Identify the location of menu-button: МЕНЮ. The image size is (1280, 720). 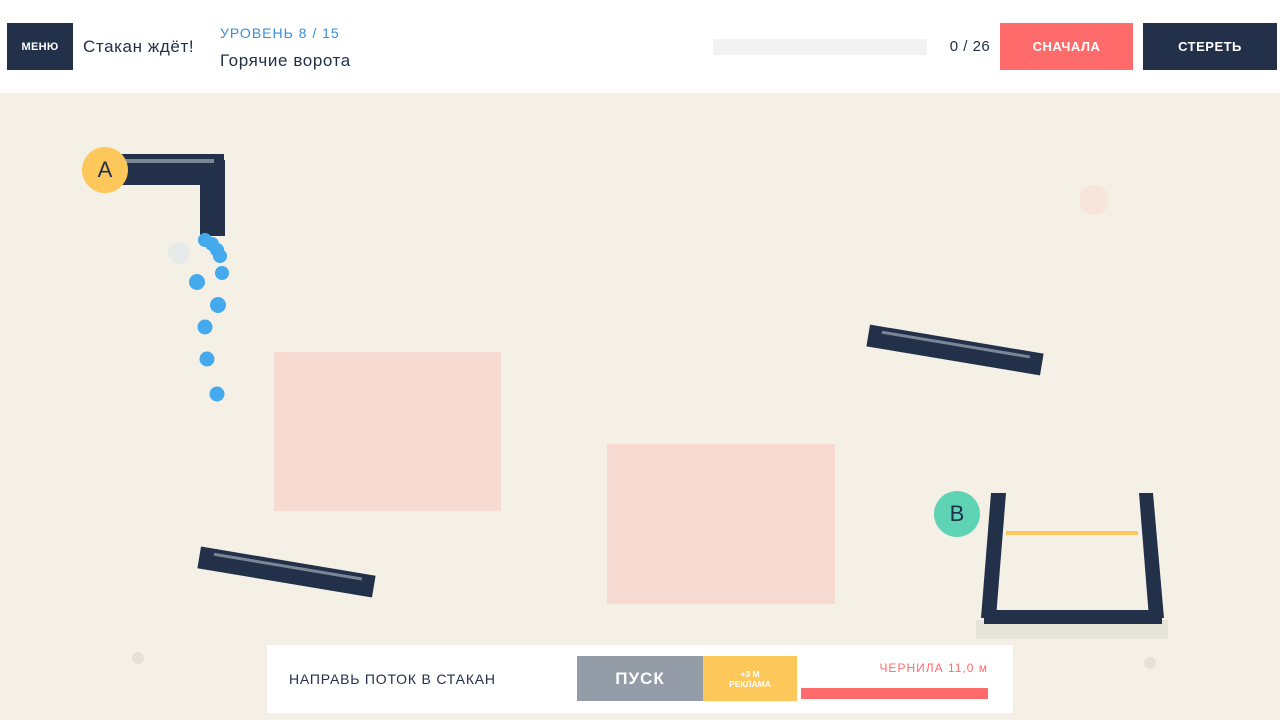
(40, 46).